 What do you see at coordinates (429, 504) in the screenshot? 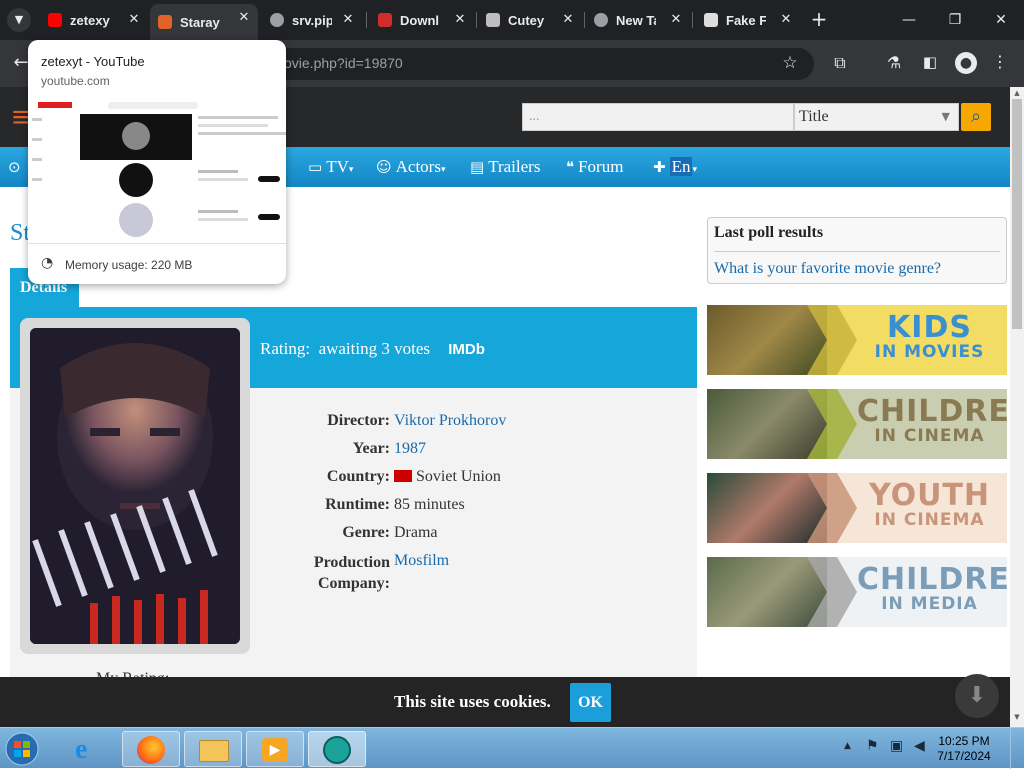
I see `runtime-value: 85 minutes` at bounding box center [429, 504].